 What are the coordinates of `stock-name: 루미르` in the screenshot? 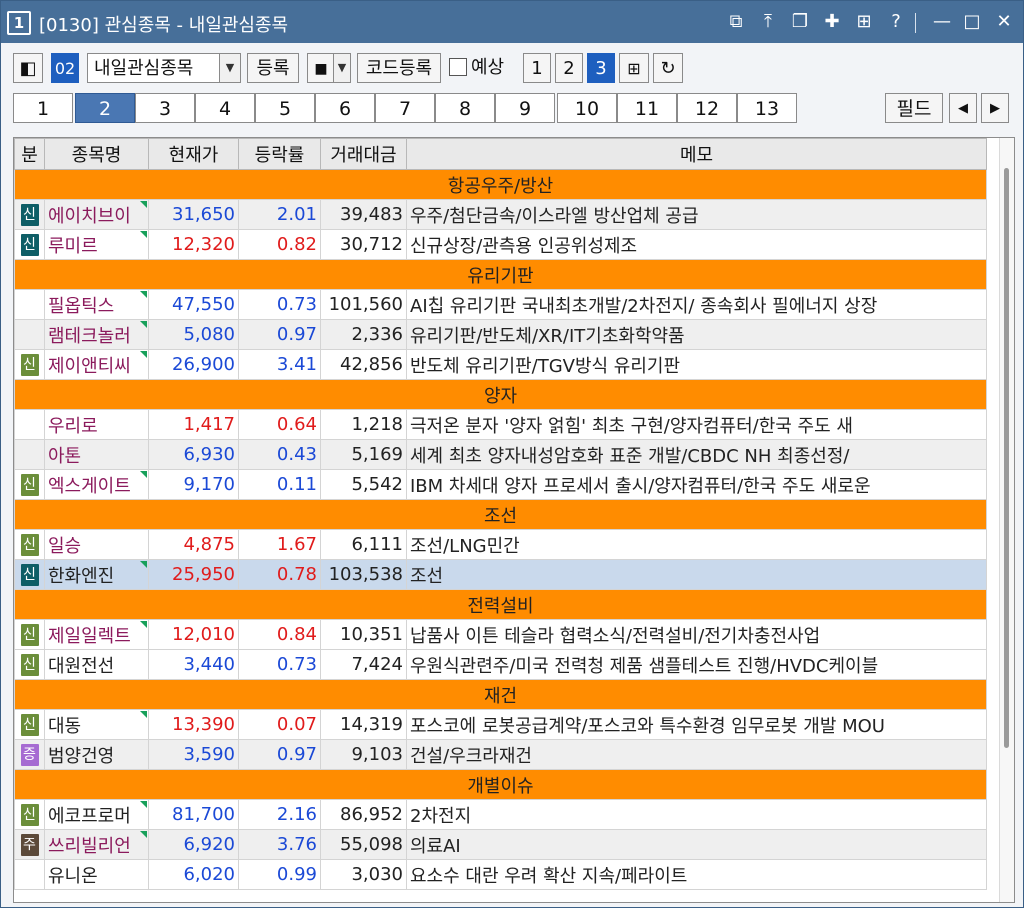 It's located at (96, 244).